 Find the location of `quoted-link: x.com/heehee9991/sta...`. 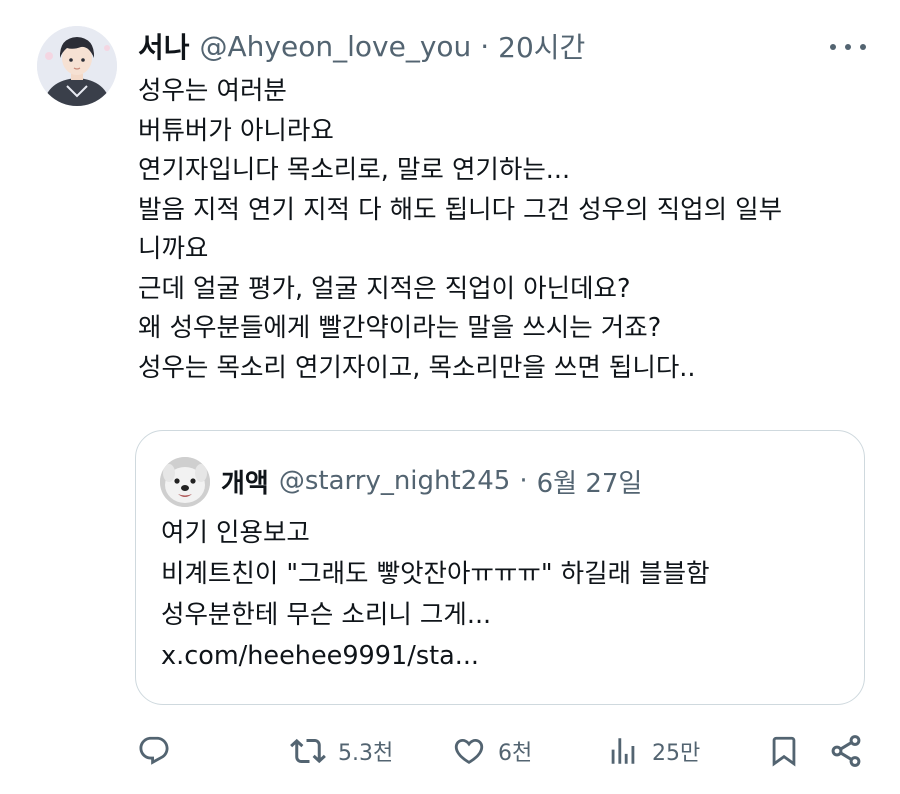

quoted-link: x.com/heehee9991/sta... is located at coordinates (320, 656).